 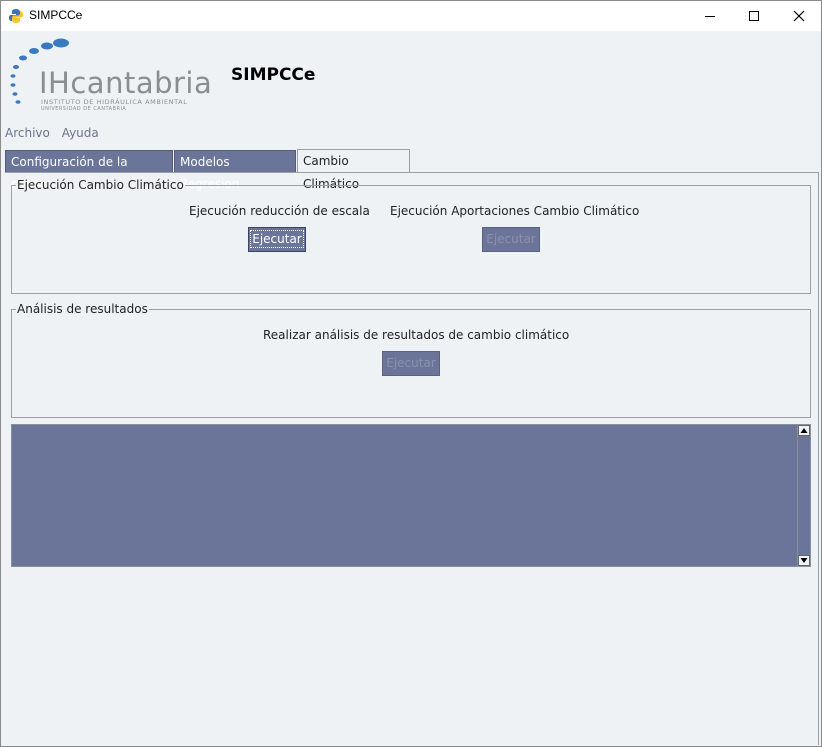 I want to click on analysis-legend: Análisis de resultados, so click(x=82, y=309).